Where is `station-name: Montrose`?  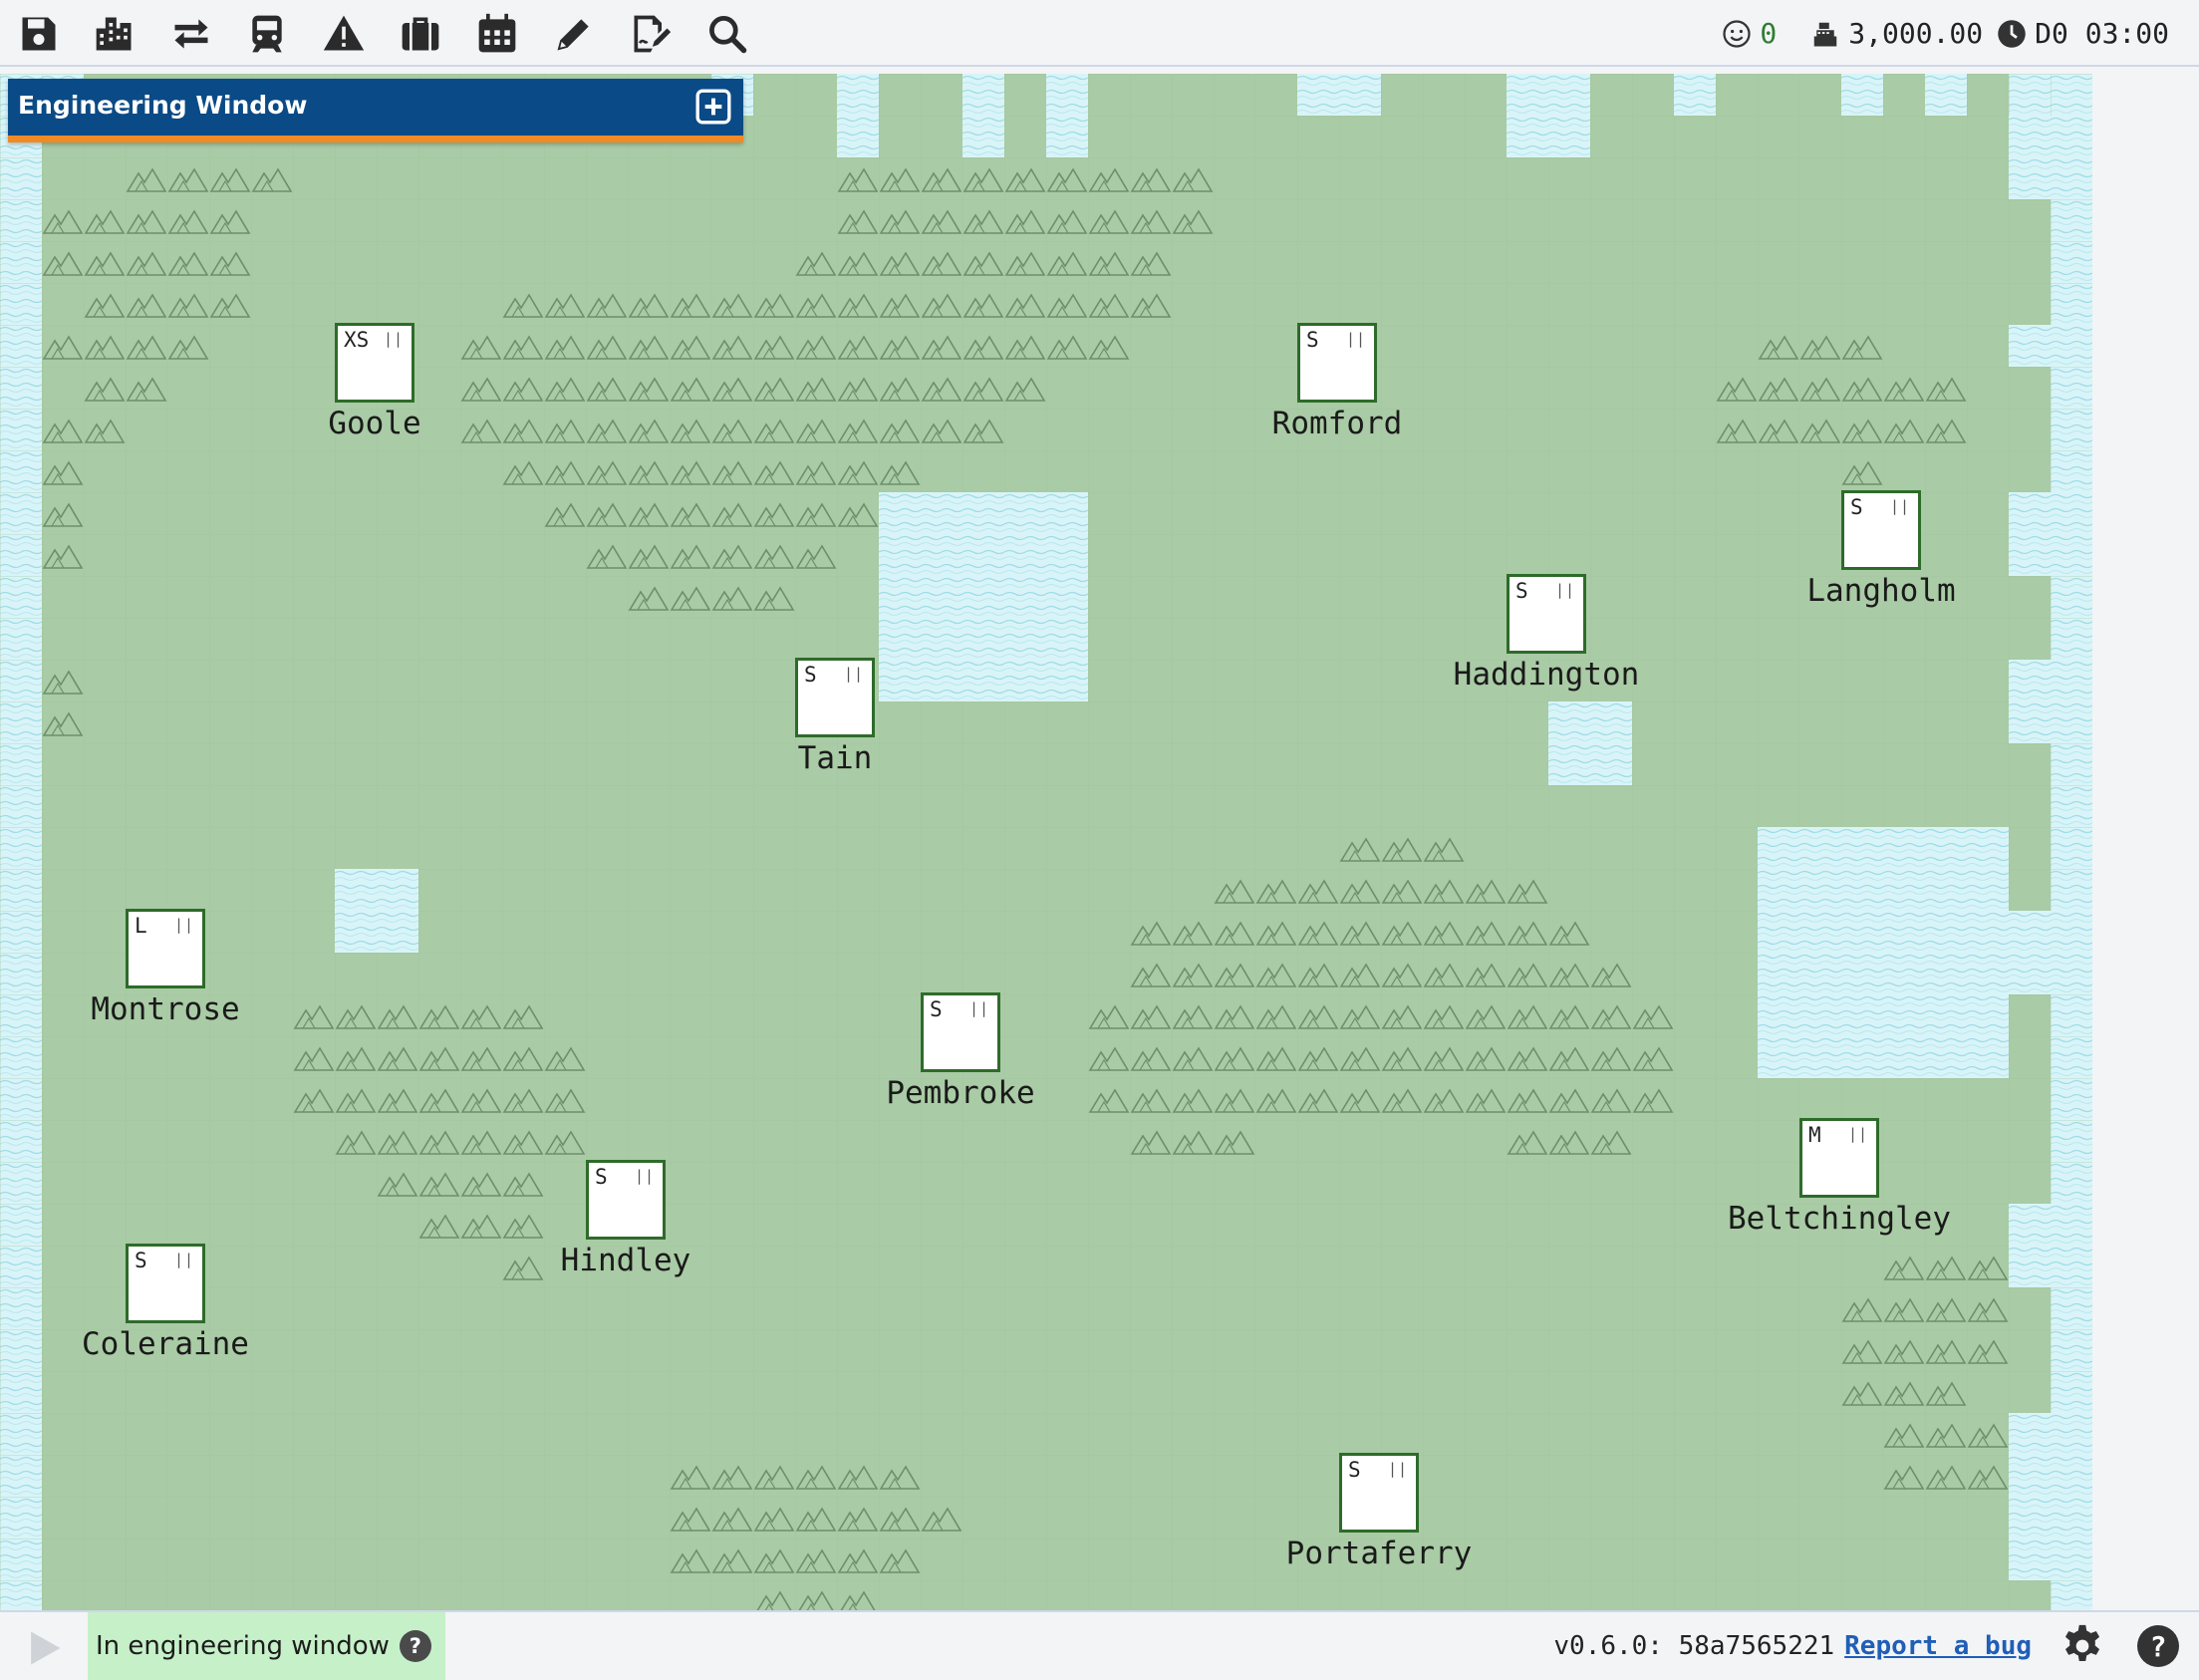
station-name: Montrose is located at coordinates (165, 1009).